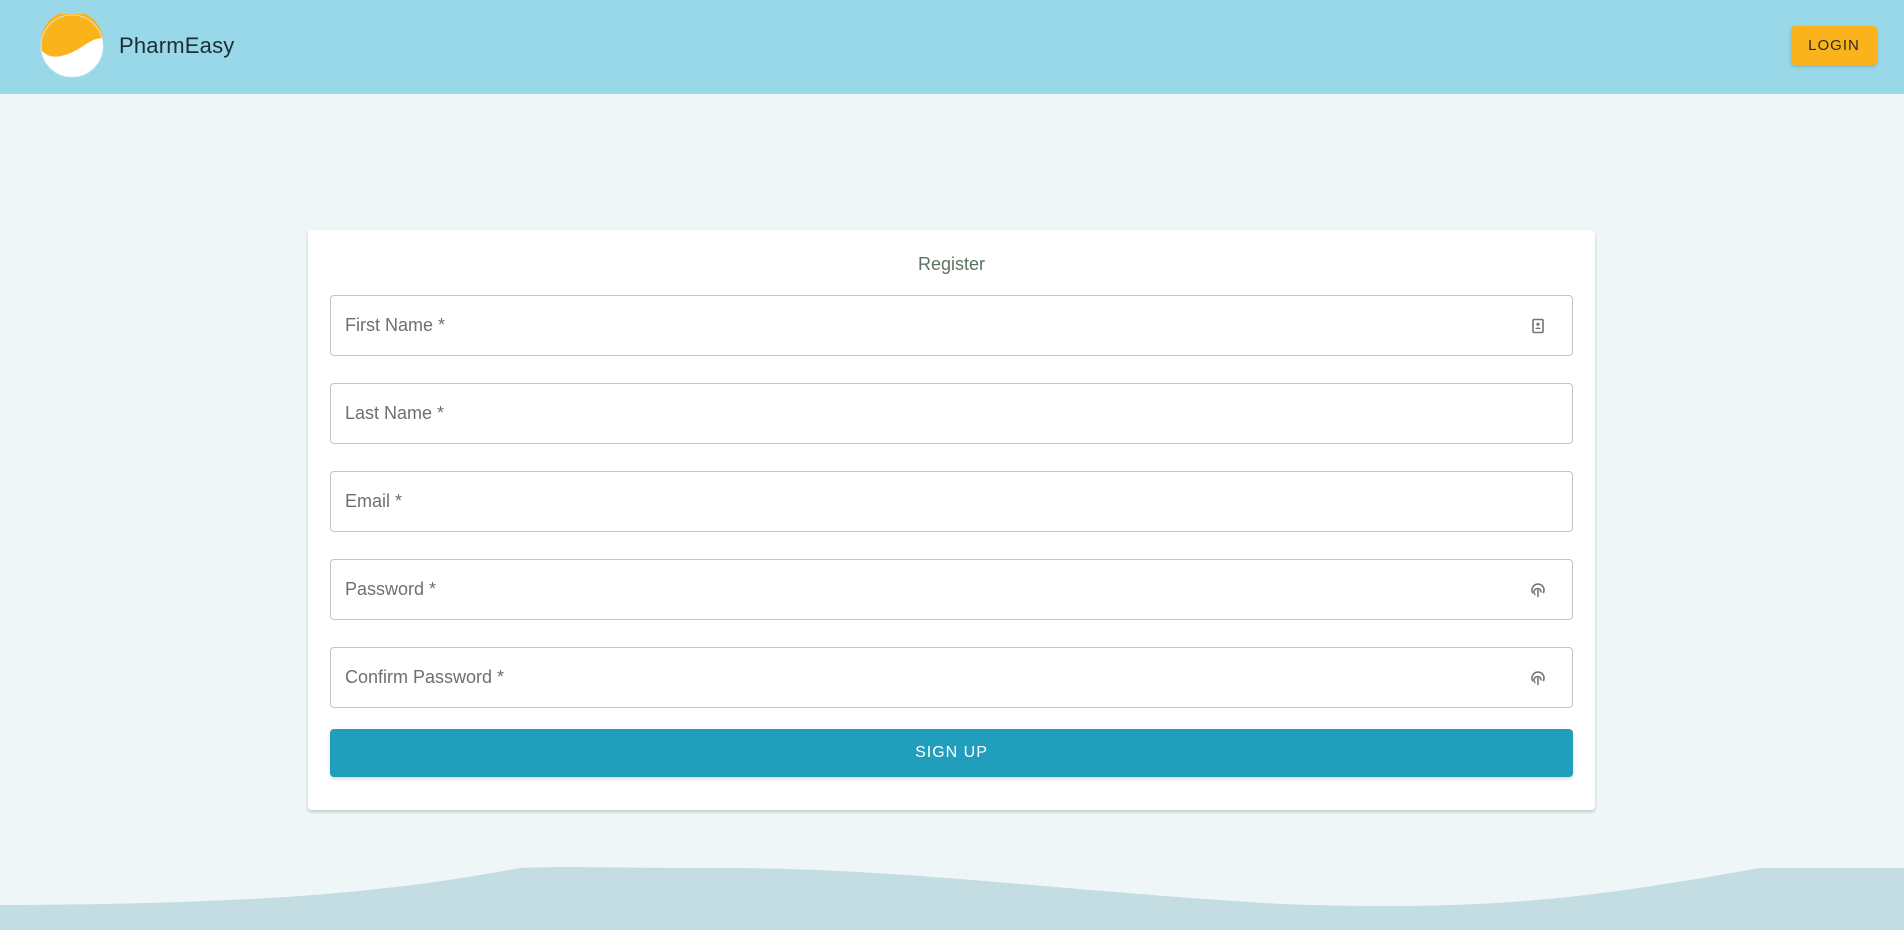  Describe the element at coordinates (952, 898) in the screenshot. I see `footer-wave` at that location.